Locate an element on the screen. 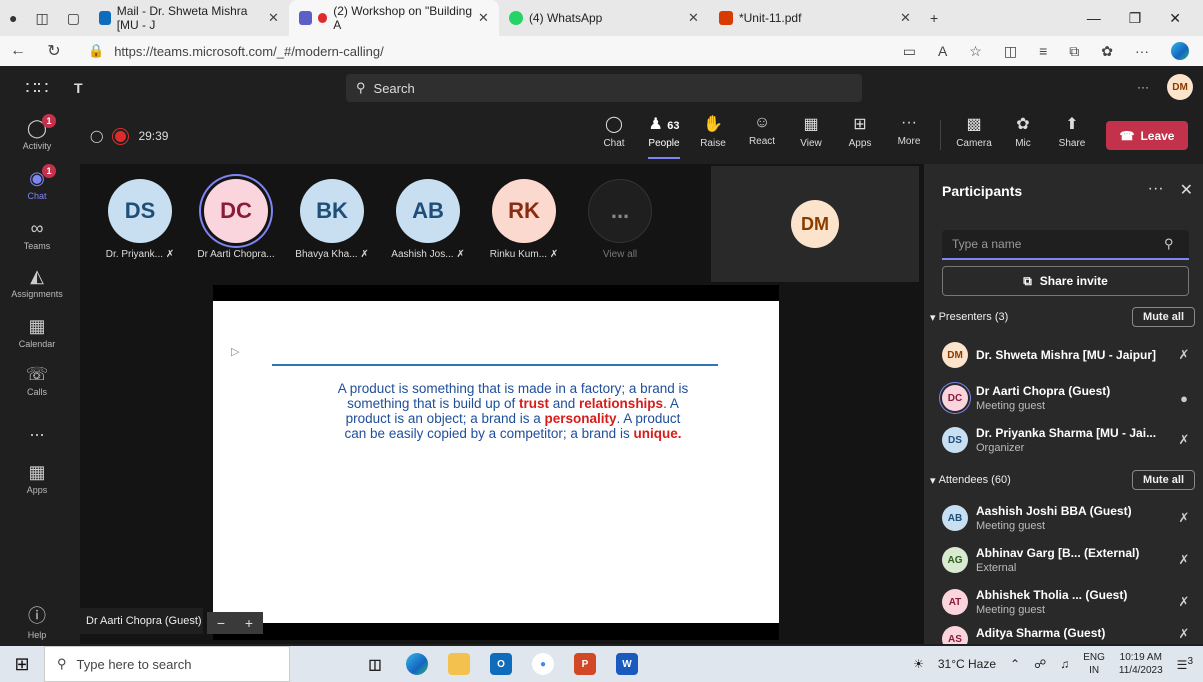 This screenshot has width=1203, height=682. rail-item-help: ⓘ Help is located at coordinates (37, 621).